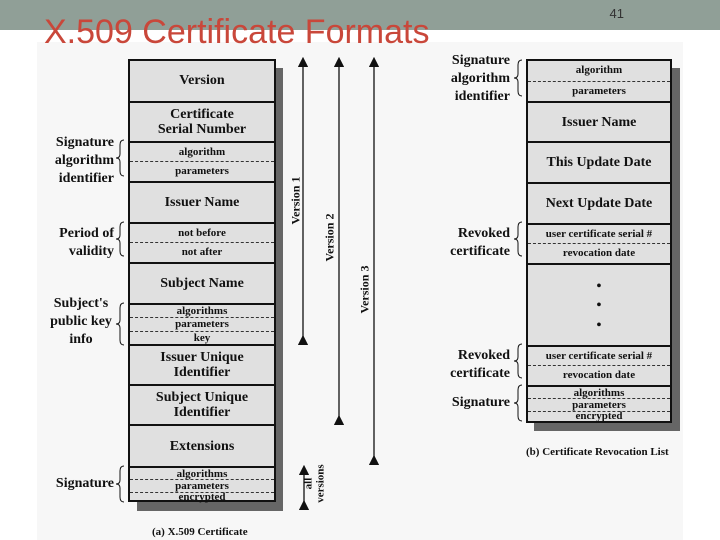  I want to click on crl-brace-sig-alg, so click(518, 78).